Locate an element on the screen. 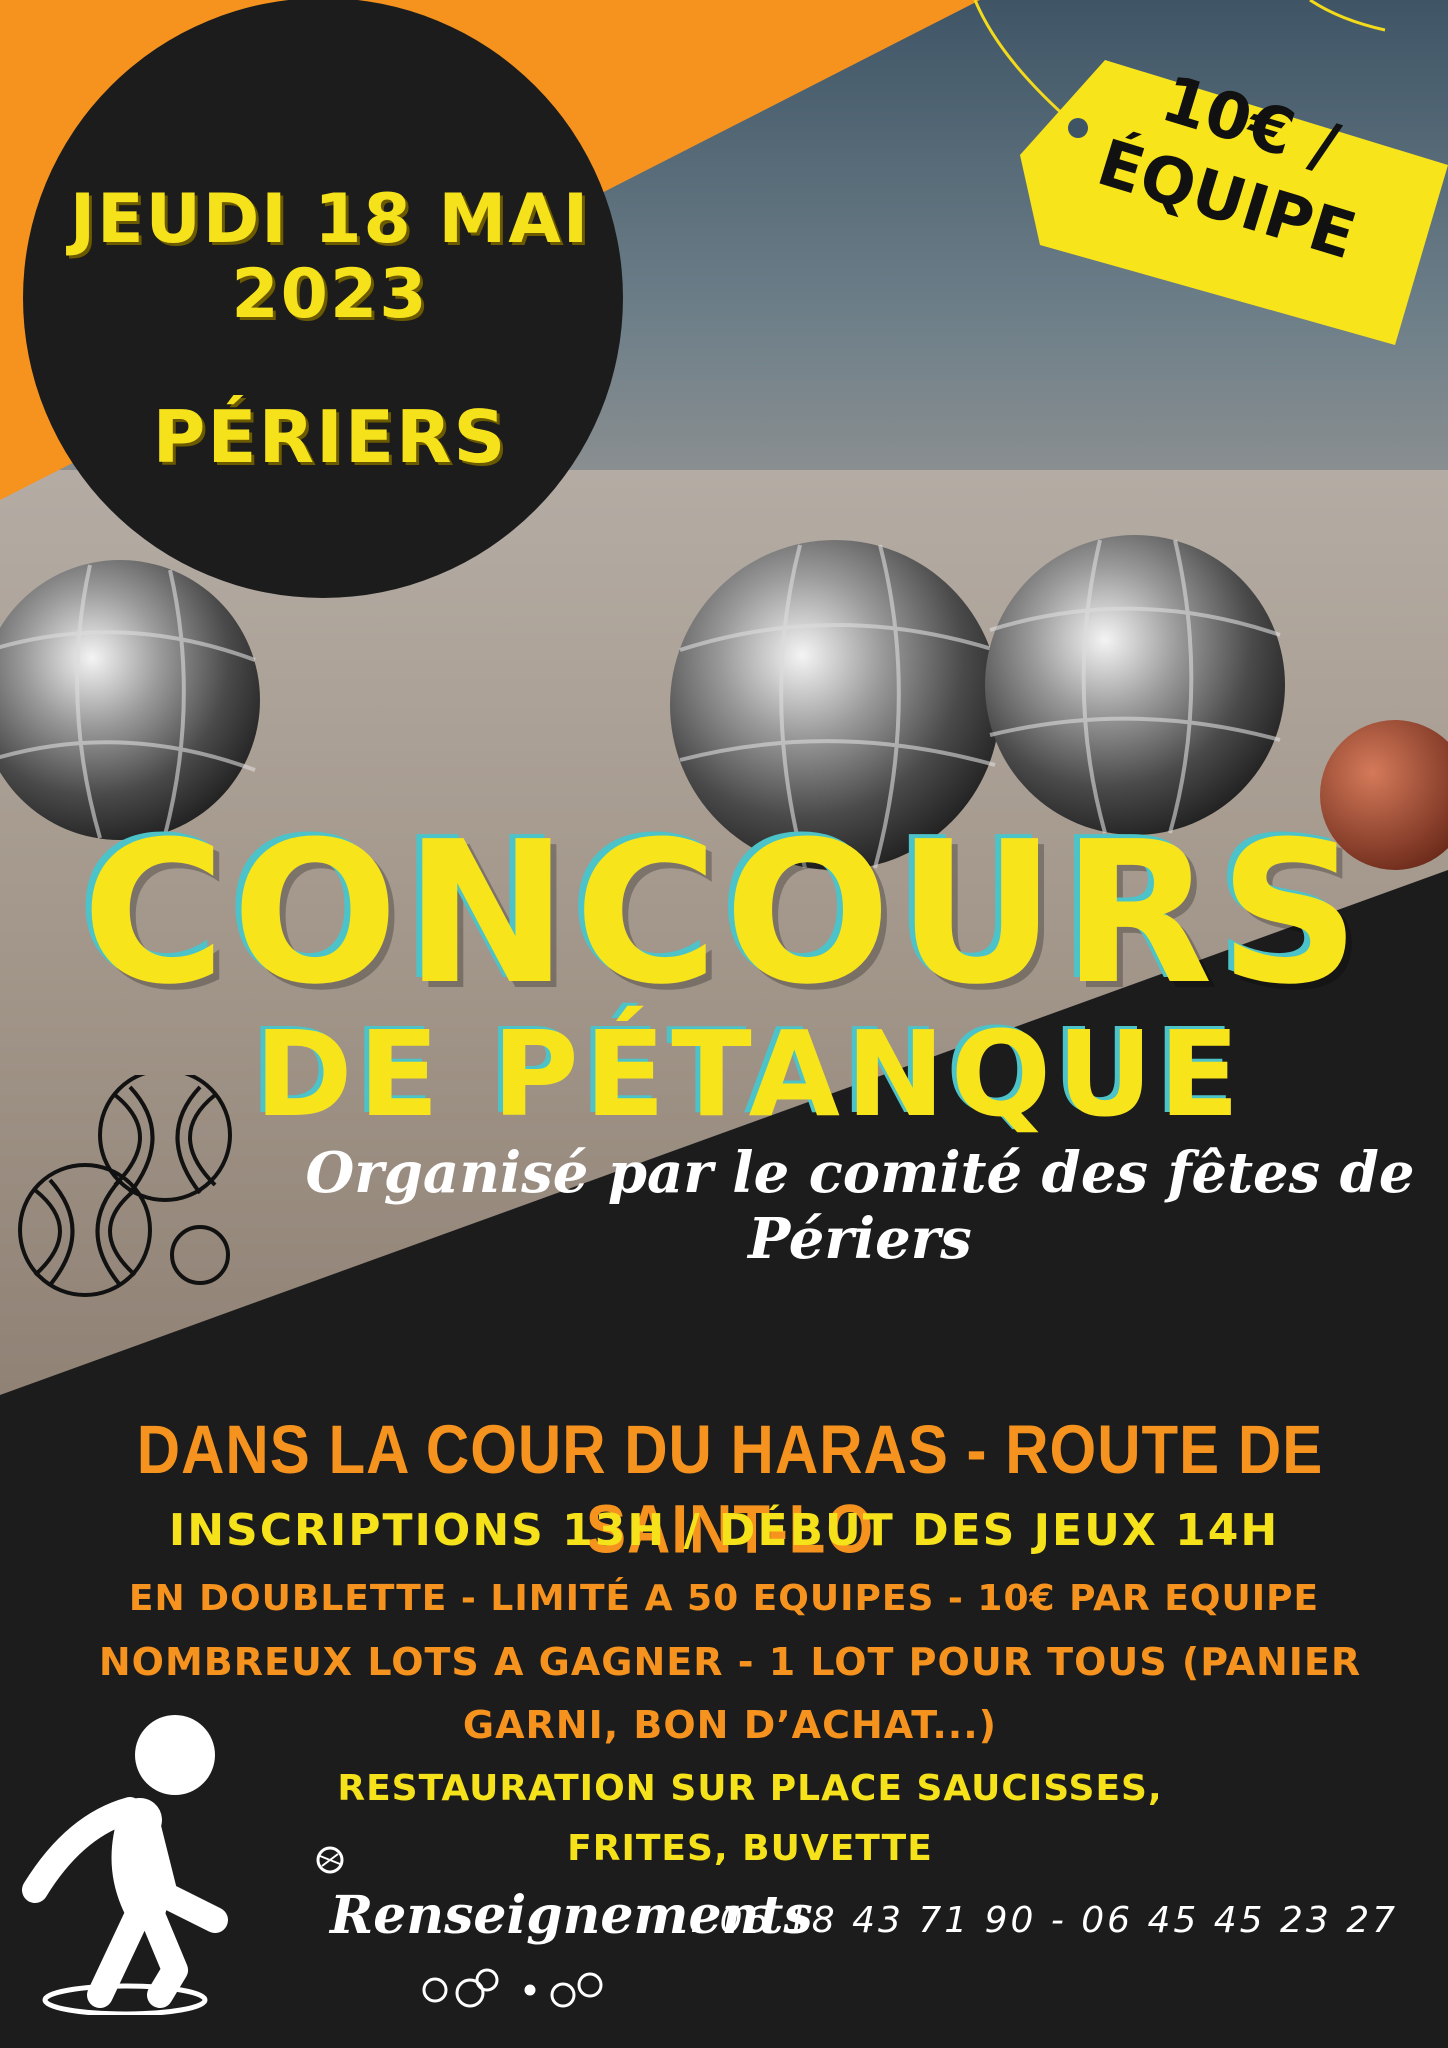 The image size is (1448, 2048). contact-phones: : 06 18 43 71 90 - 06 45 45 23 27 is located at coordinates (1044, 1920).